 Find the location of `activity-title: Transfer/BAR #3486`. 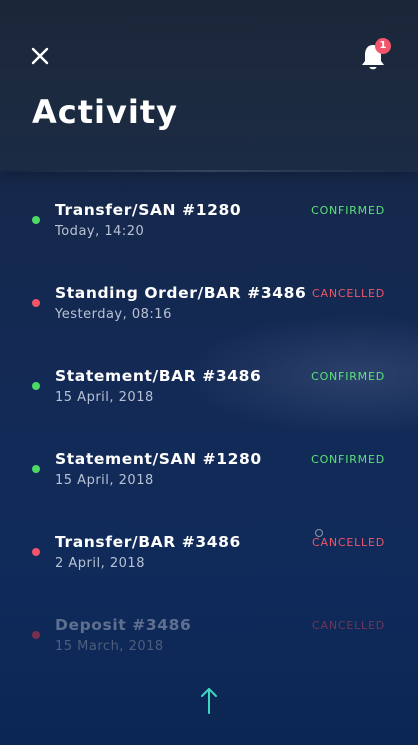

activity-title: Transfer/BAR #3486 is located at coordinates (148, 542).